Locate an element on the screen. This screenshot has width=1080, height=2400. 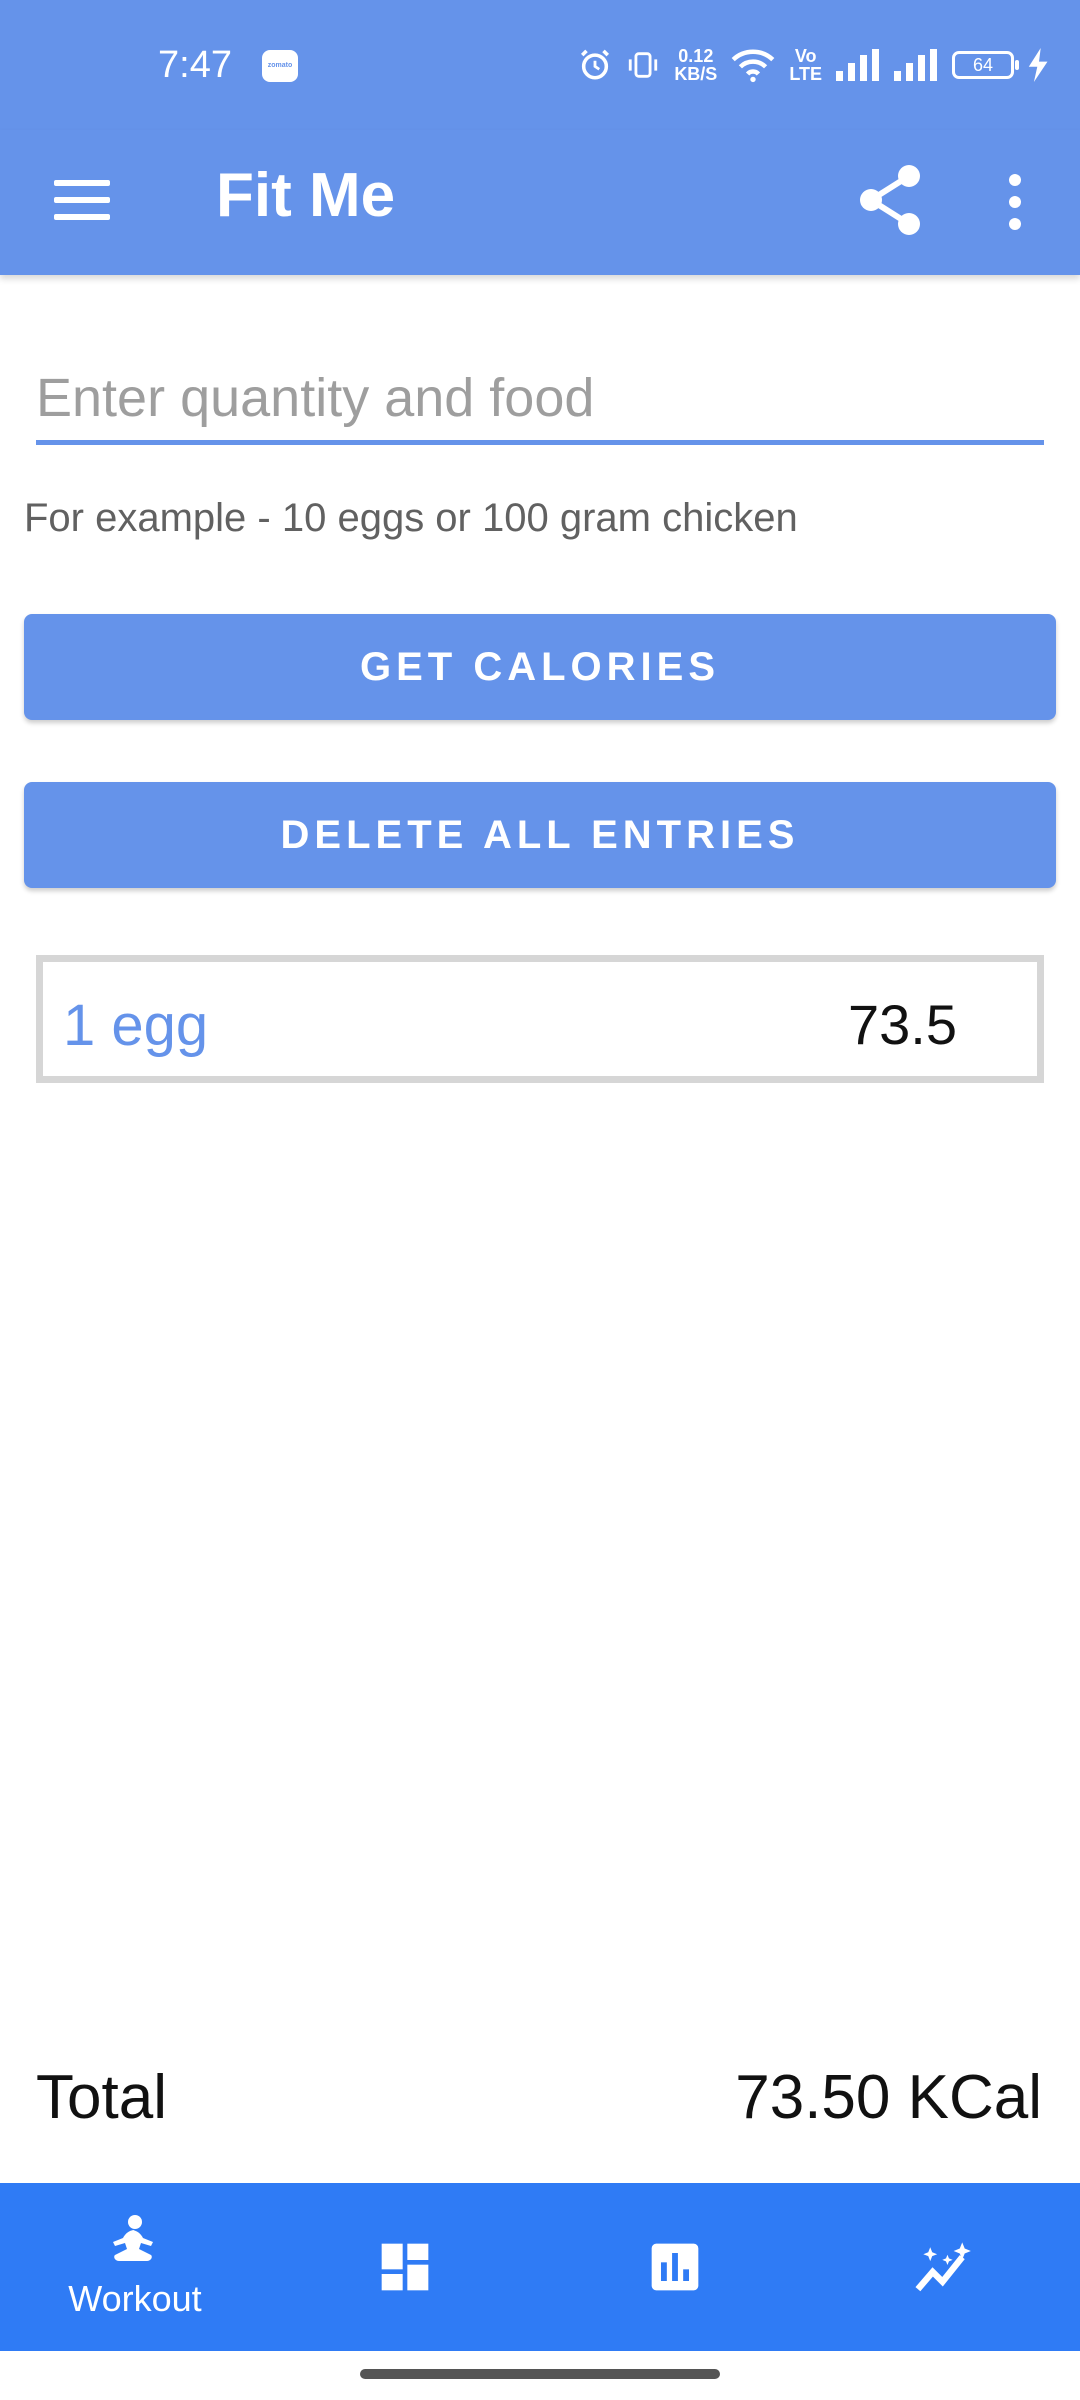
vibrate-icon is located at coordinates (643, 65).